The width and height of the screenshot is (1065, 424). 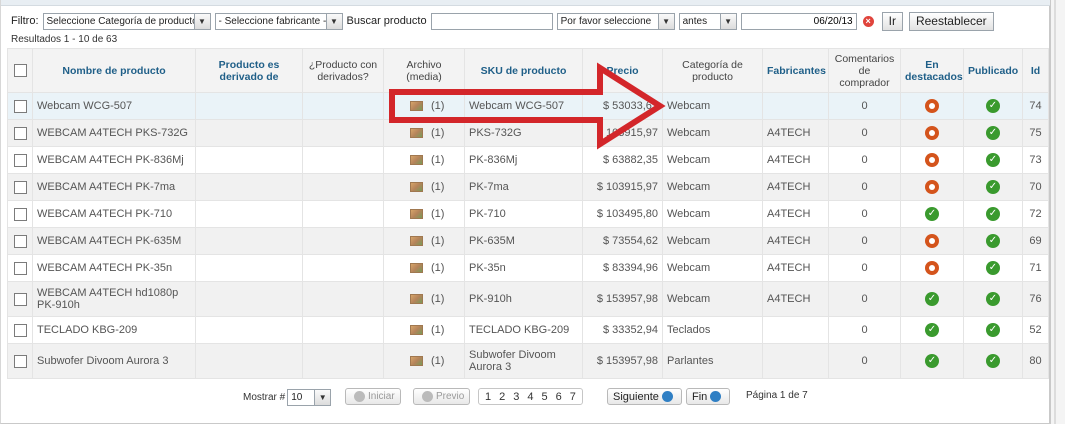 I want to click on product-name-link: Subwofer Divoom Aurora 3, so click(x=114, y=361).